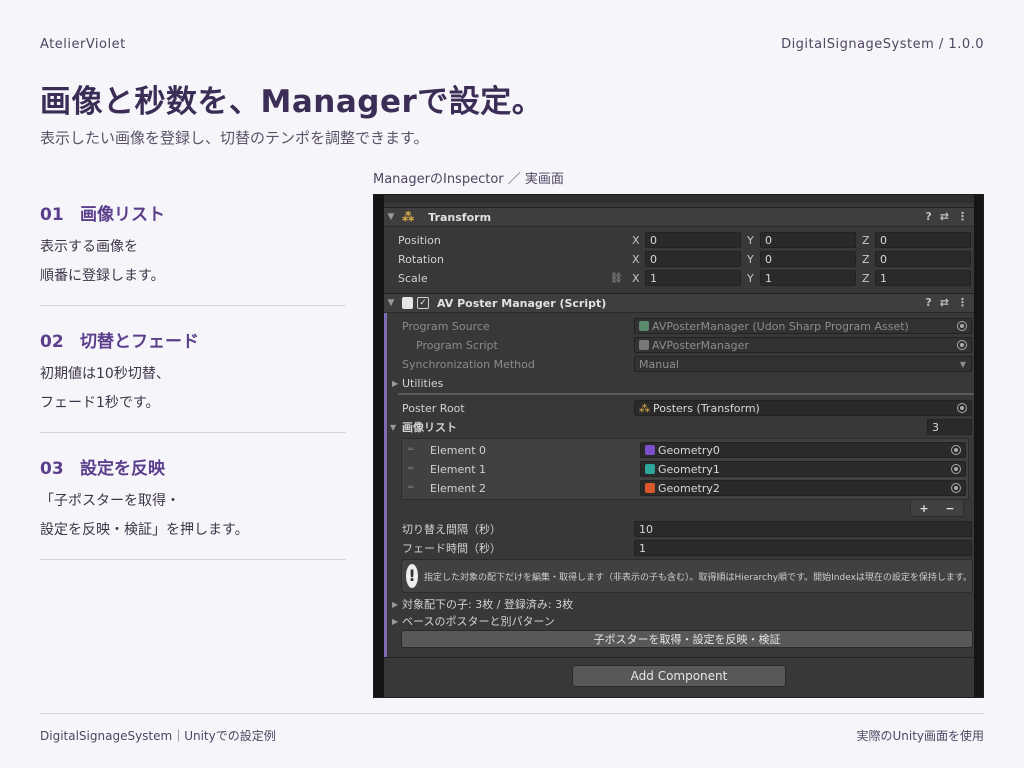  I want to click on list-label: 画像リスト, so click(429, 427).